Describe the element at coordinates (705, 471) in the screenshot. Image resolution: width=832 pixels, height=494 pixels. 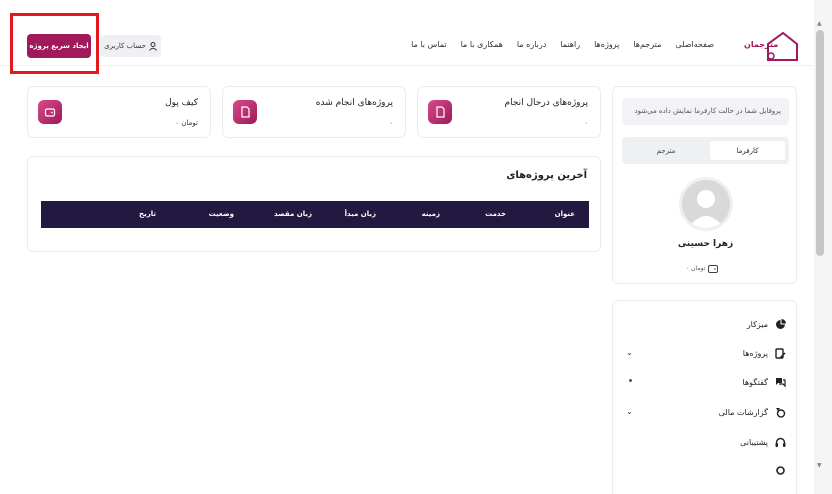
I see `menu-item-partial` at that location.